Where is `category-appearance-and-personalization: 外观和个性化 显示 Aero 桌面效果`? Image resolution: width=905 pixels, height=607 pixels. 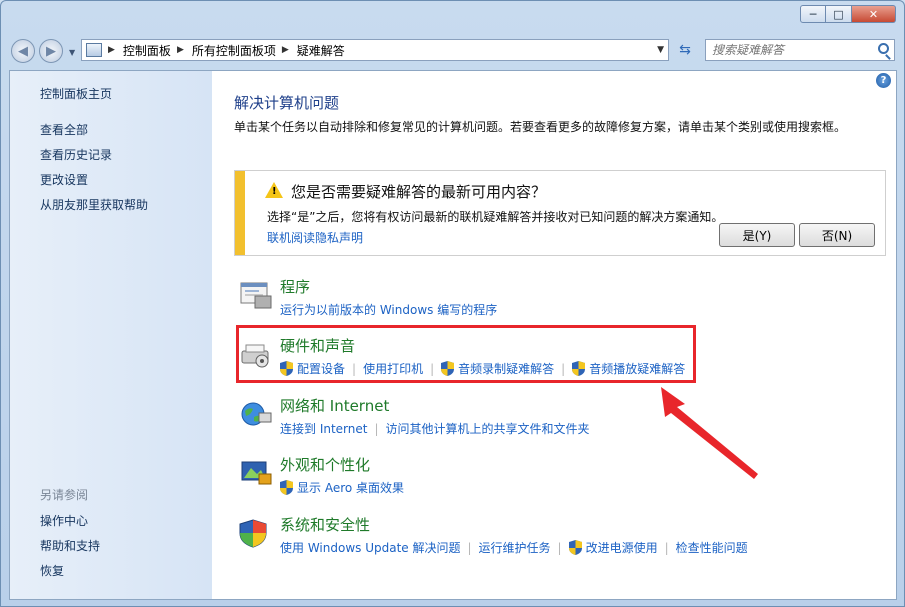 category-appearance-and-personalization: 外观和个性化 显示 Aero 桌面效果 is located at coordinates (554, 477).